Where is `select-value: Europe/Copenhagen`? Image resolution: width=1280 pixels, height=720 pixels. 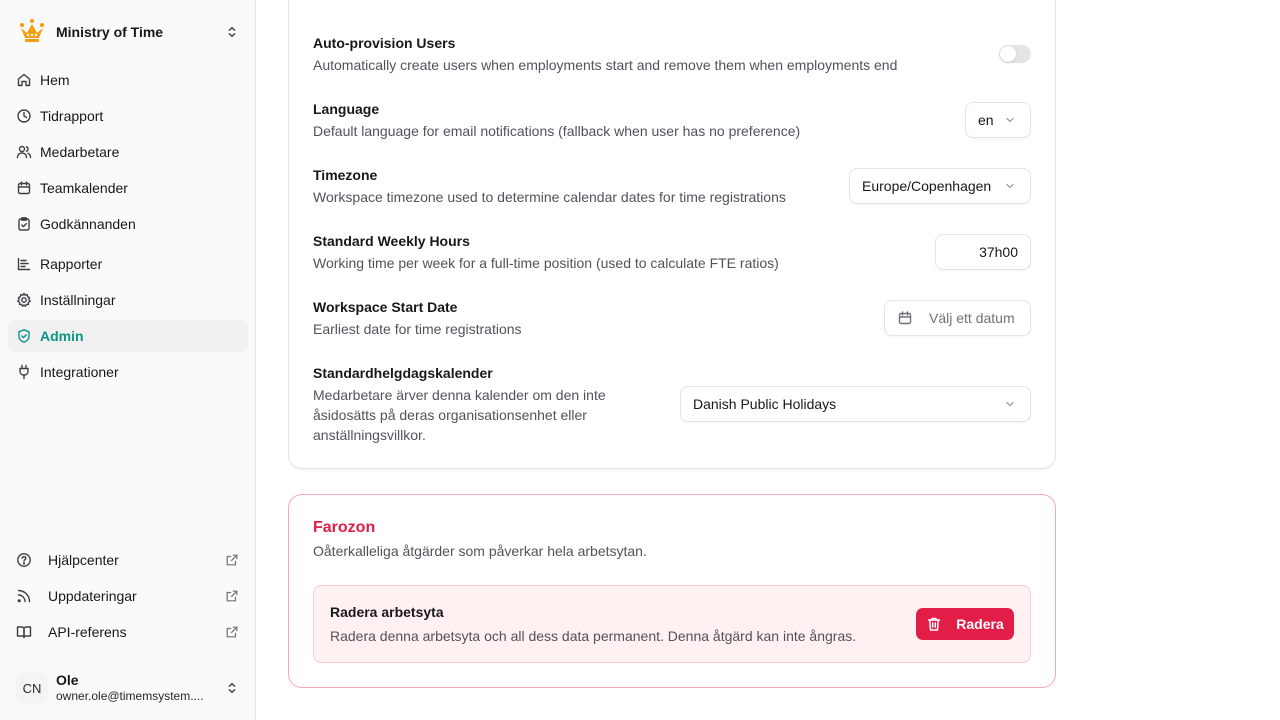
select-value: Europe/Copenhagen is located at coordinates (927, 186).